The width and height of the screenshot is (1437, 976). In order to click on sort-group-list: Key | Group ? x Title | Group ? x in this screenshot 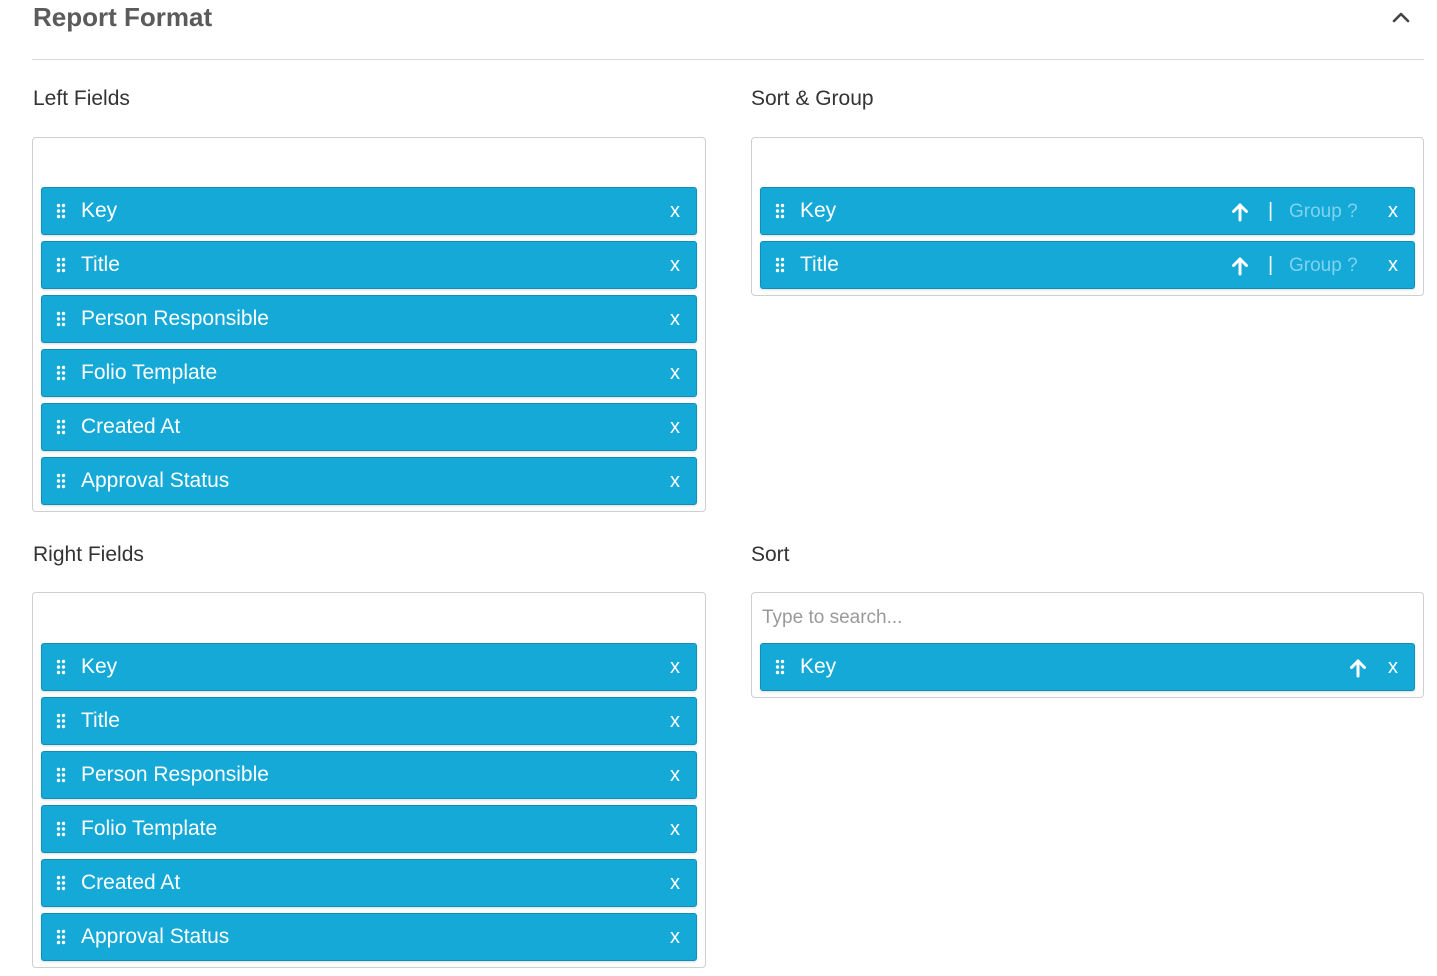, I will do `click(1087, 216)`.